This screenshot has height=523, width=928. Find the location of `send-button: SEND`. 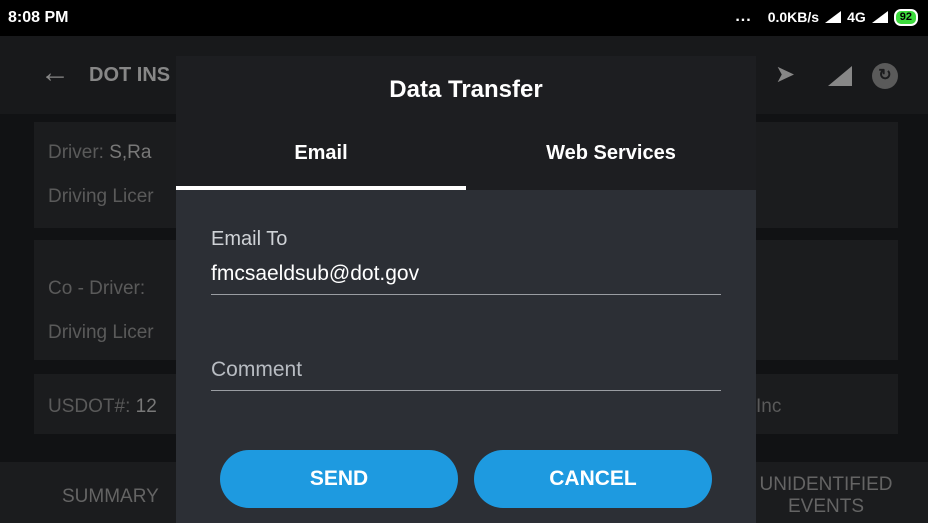

send-button: SEND is located at coordinates (339, 479).